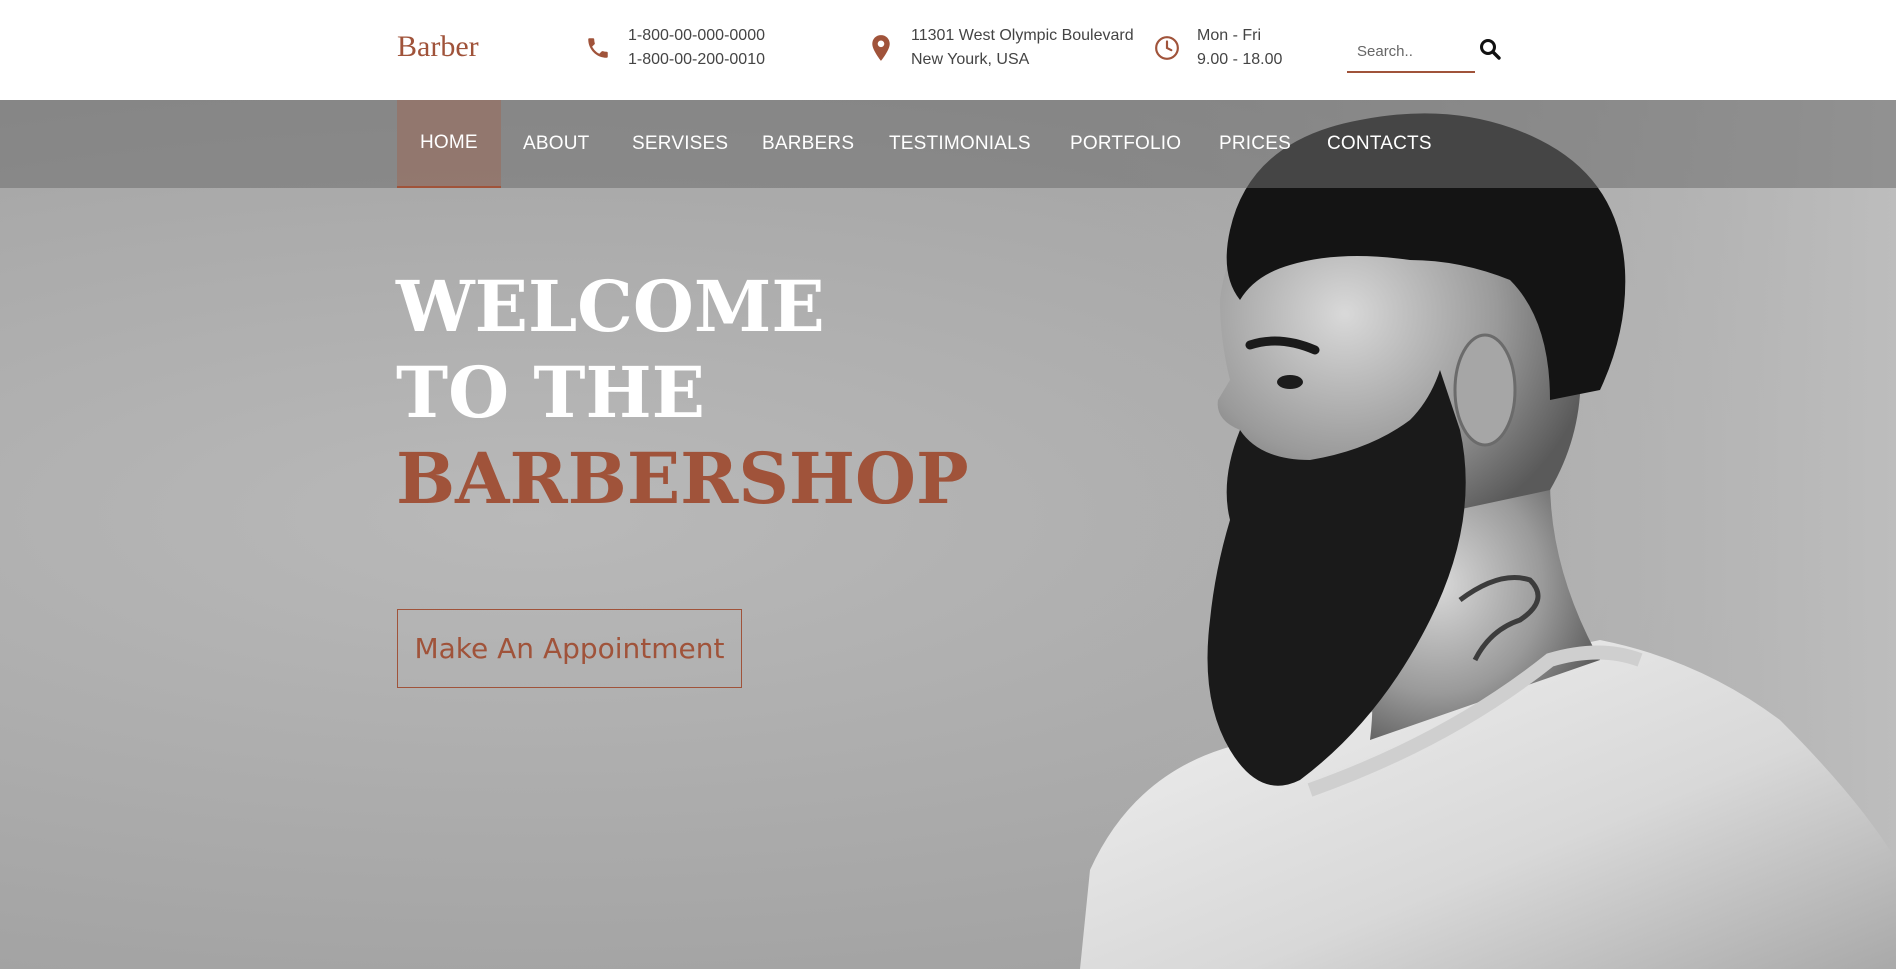 The height and width of the screenshot is (969, 1896). I want to click on search-box, so click(1411, 53).